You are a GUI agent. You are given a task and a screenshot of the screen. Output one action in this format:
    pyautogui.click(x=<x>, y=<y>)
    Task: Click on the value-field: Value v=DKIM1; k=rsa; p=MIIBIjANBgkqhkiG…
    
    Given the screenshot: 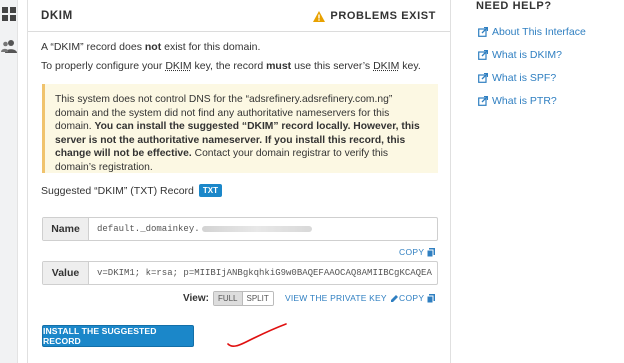 What is the action you would take?
    pyautogui.click(x=240, y=273)
    